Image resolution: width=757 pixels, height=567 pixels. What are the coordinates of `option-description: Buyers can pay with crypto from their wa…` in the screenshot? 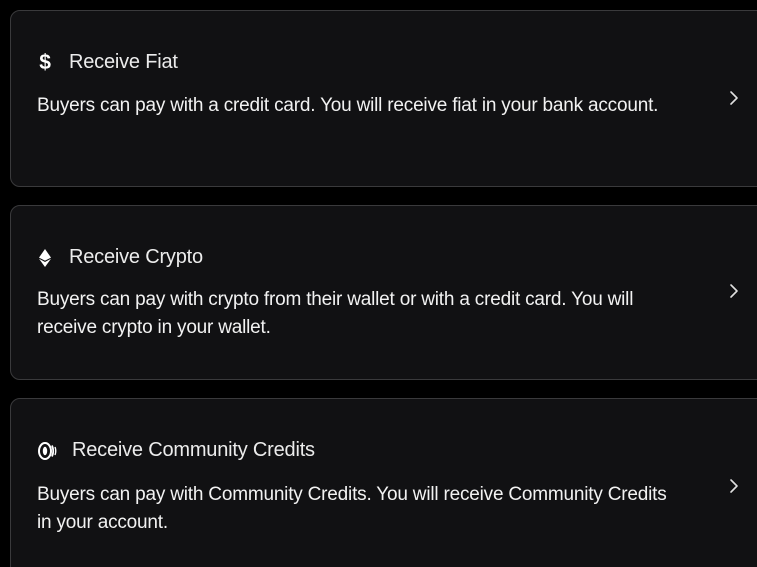 It's located at (335, 313).